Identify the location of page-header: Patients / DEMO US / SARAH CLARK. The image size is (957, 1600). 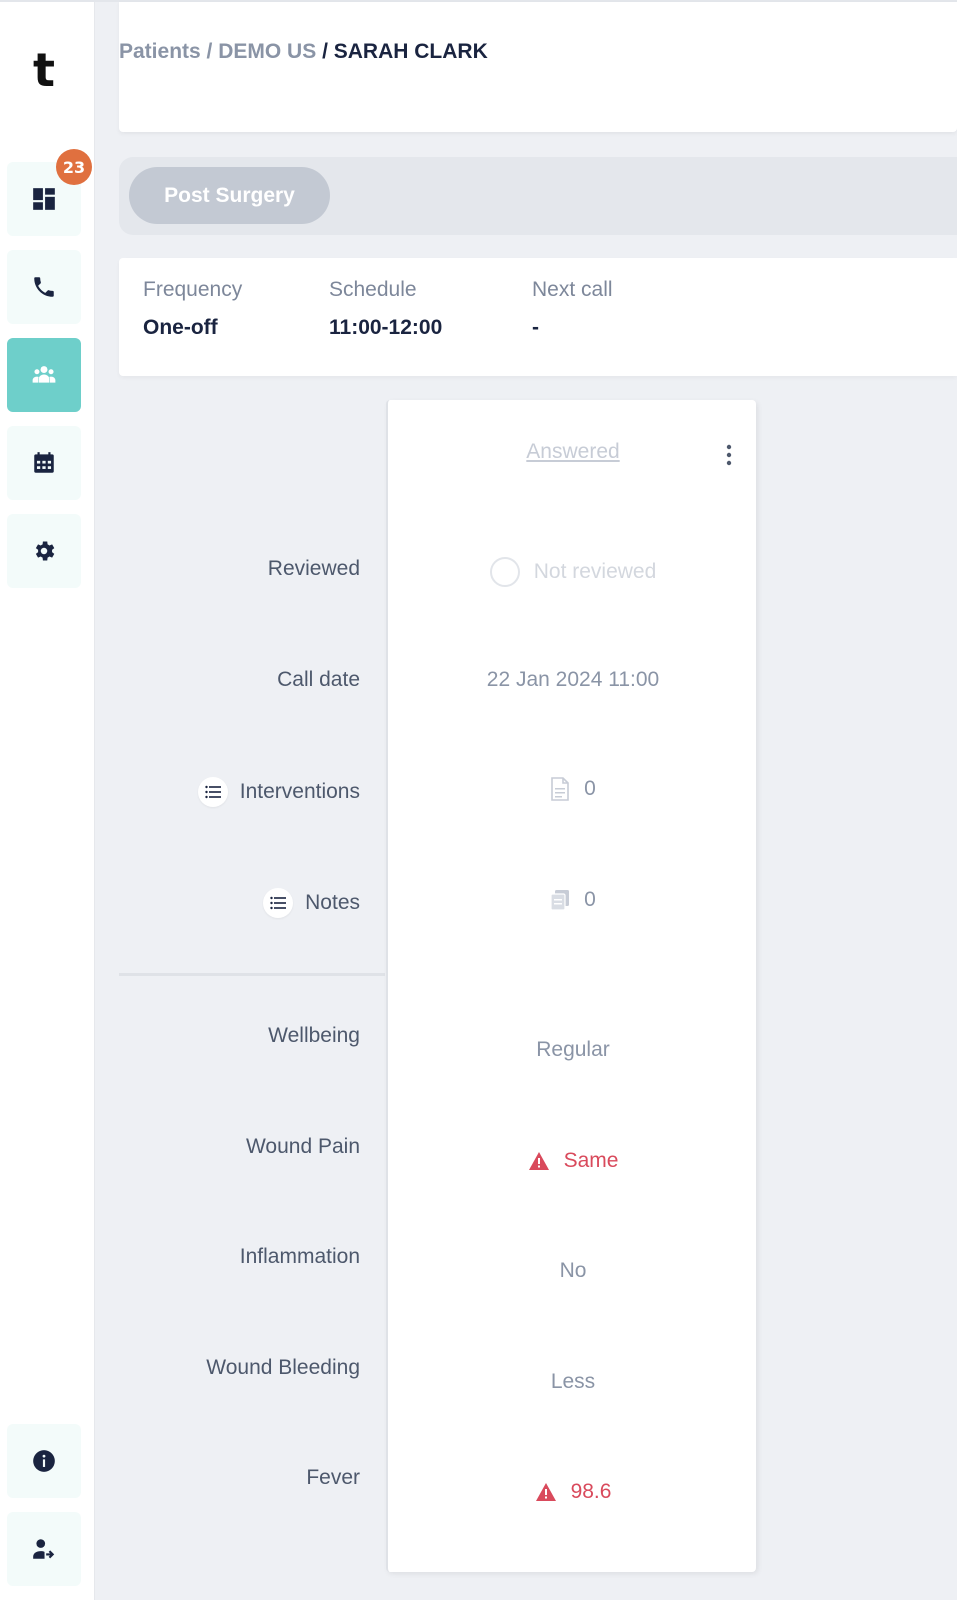
(538, 67).